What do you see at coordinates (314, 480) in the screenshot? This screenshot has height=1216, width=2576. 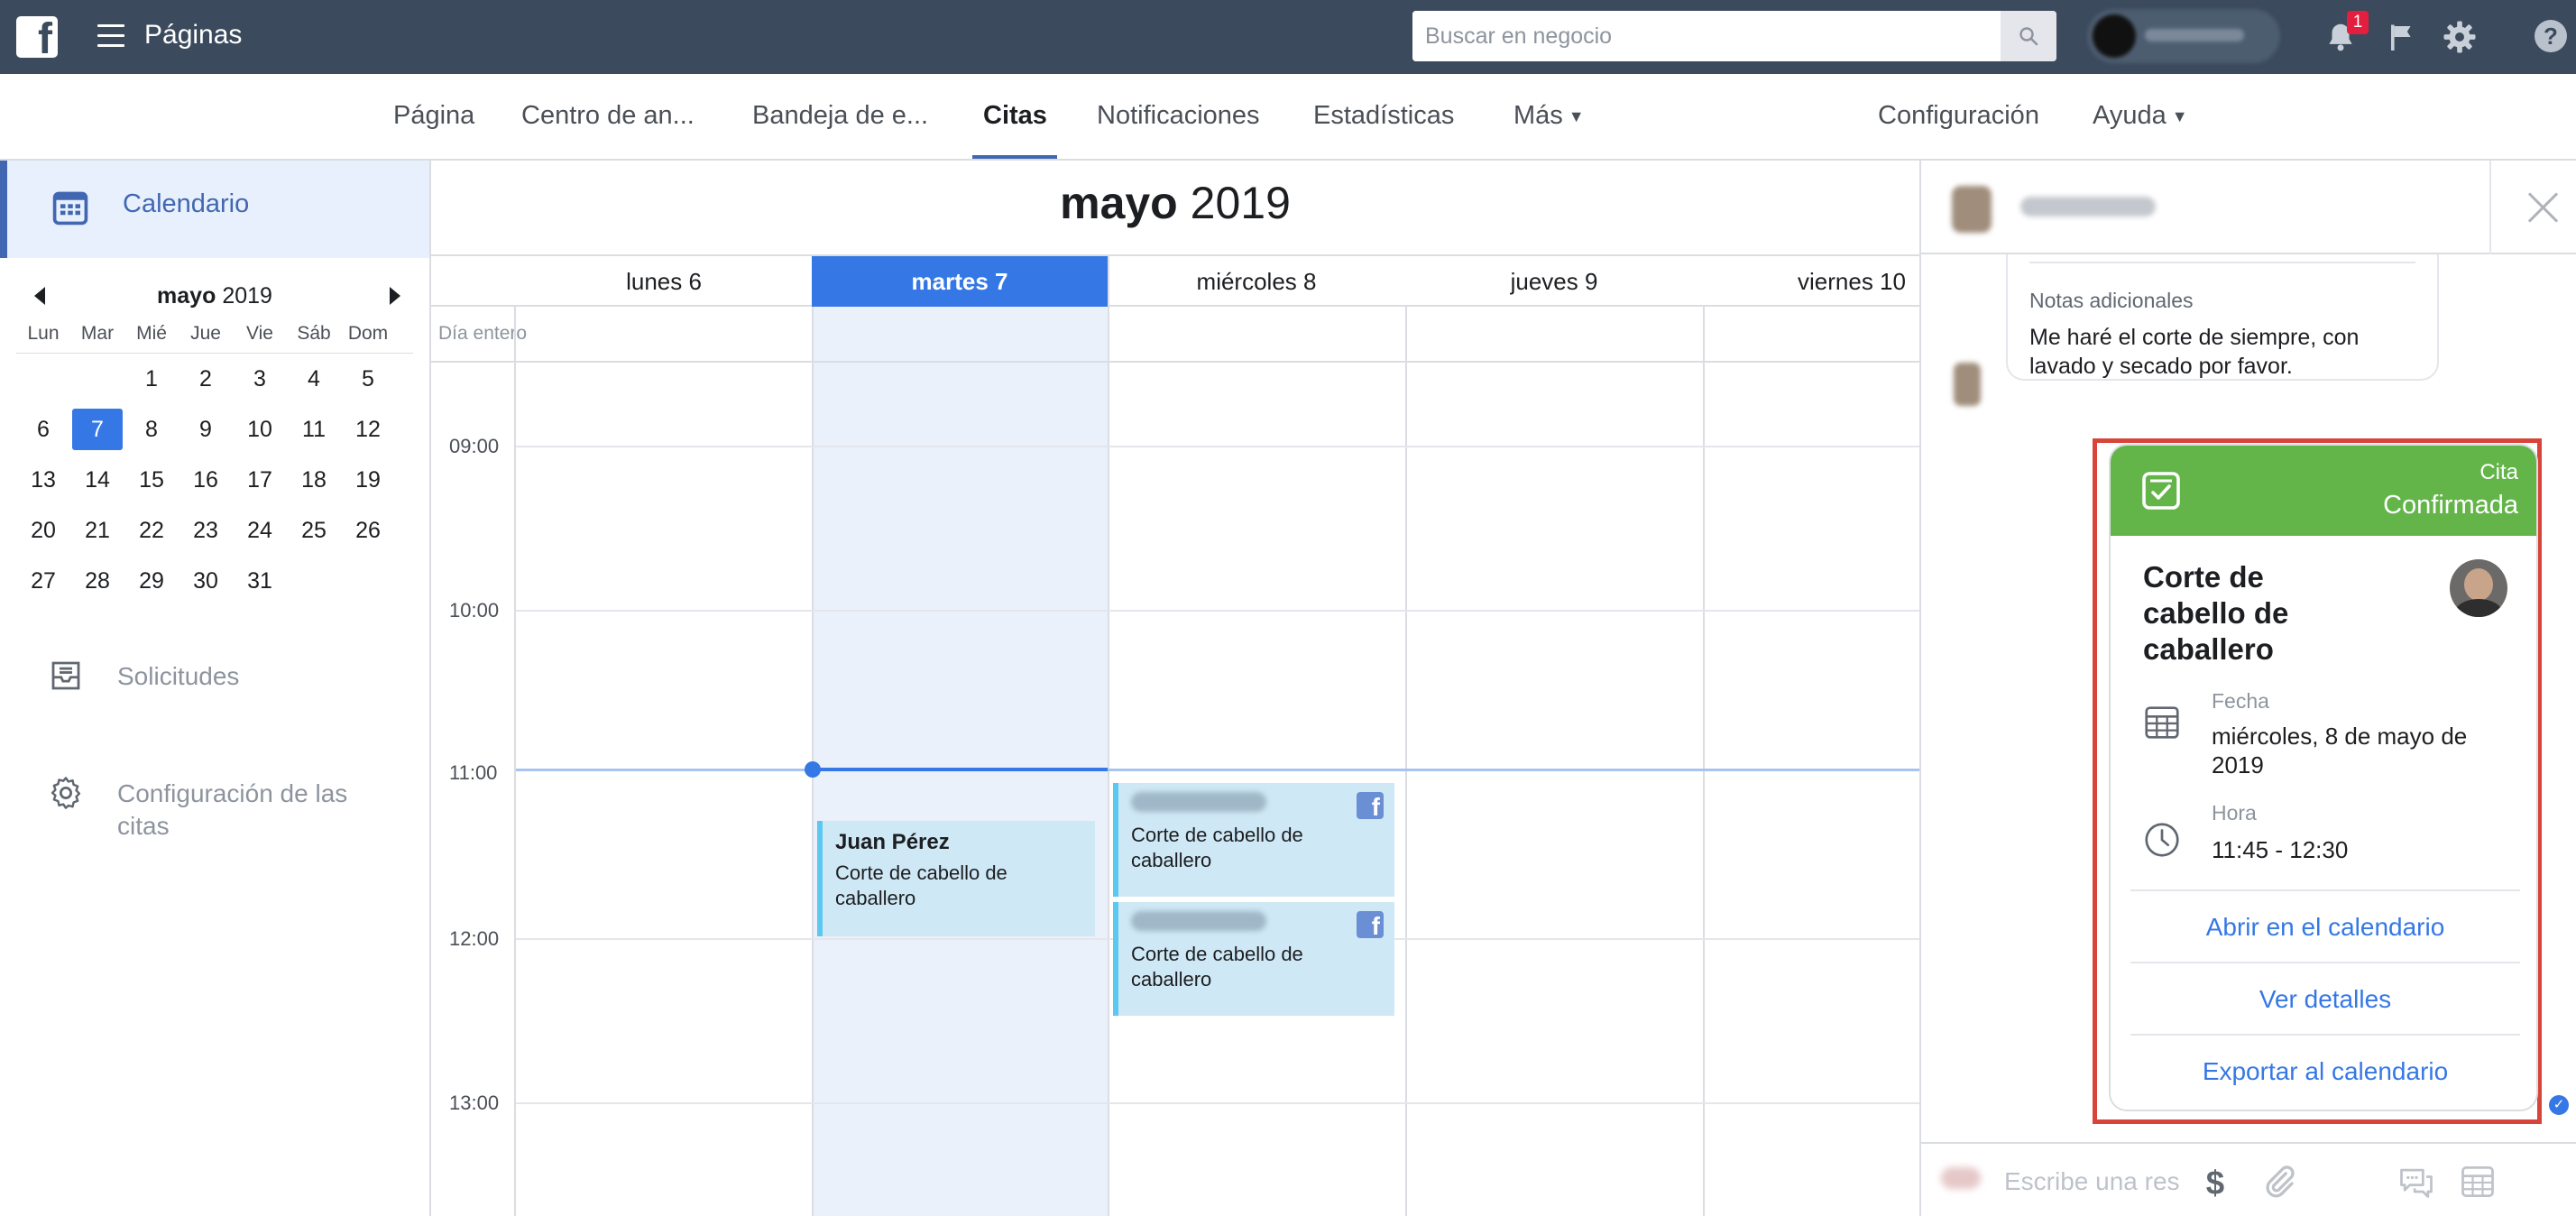 I see `mini-calendar-day: 18` at bounding box center [314, 480].